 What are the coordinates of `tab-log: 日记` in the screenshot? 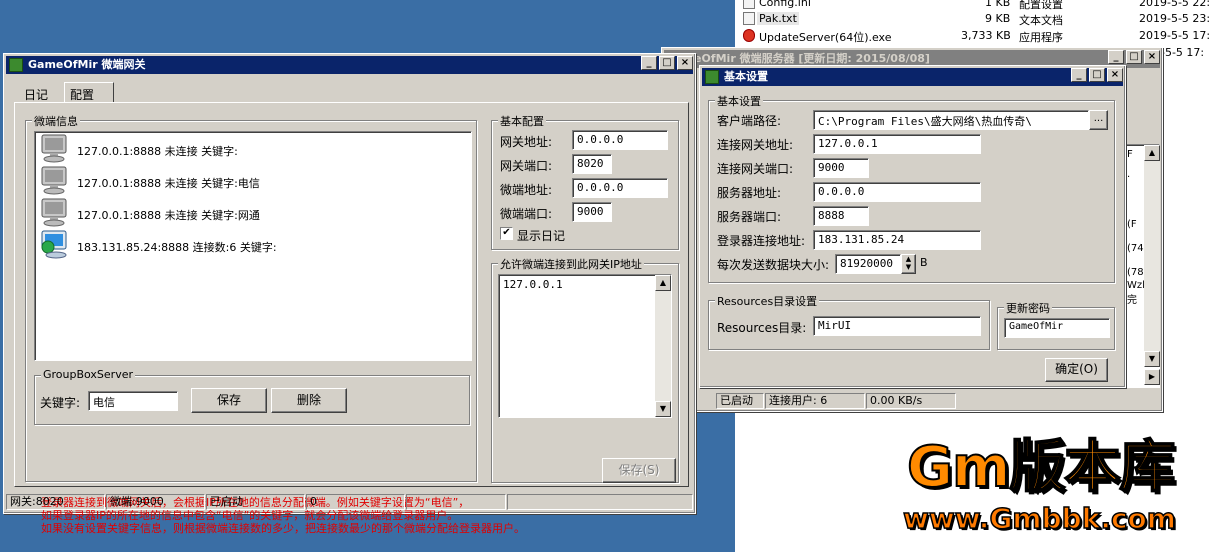 It's located at (40, 94).